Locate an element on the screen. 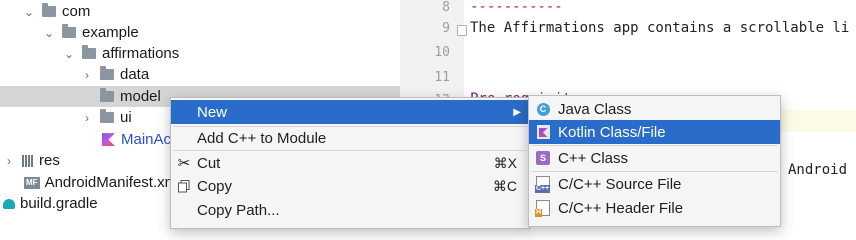 The width and height of the screenshot is (856, 240). tree-item-label: AndroidManifest.xn is located at coordinates (108, 183).